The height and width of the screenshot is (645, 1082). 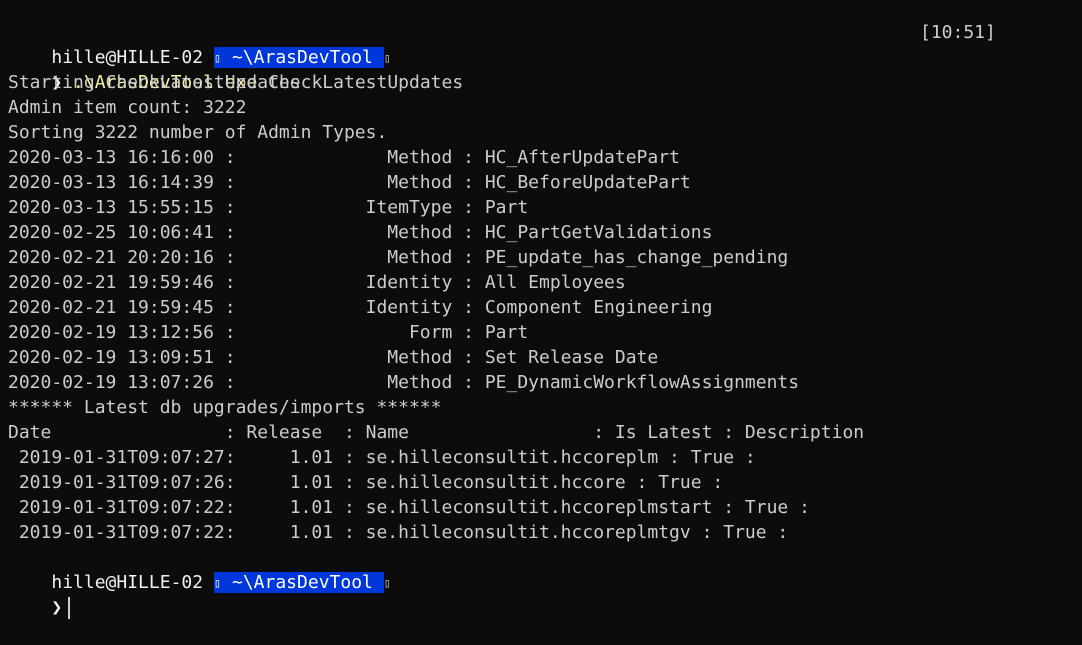 What do you see at coordinates (541, 69) in the screenshot?
I see `command-line: ❯ .\ArasDevTool.exe CheckLatestUpdates` at bounding box center [541, 69].